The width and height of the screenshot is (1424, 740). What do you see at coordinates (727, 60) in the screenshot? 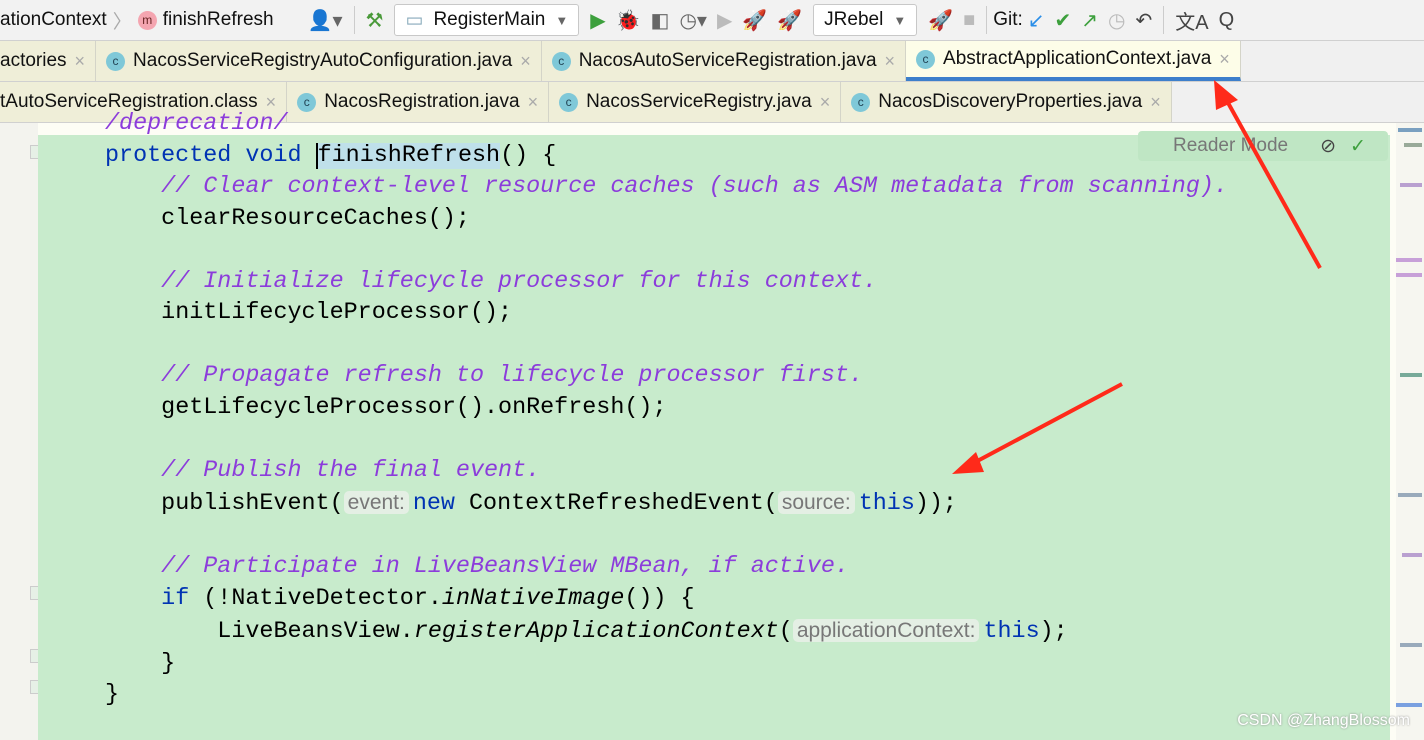
I see `tab-label: NacosAutoServiceRegistration.java` at bounding box center [727, 60].